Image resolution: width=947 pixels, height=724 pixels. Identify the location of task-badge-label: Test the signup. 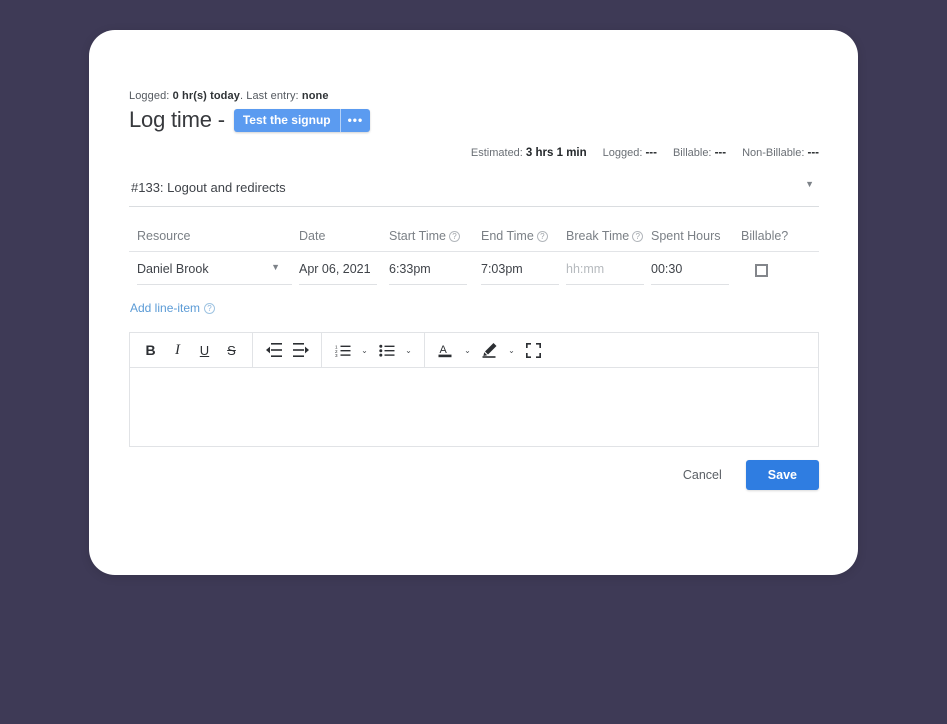
(286, 120).